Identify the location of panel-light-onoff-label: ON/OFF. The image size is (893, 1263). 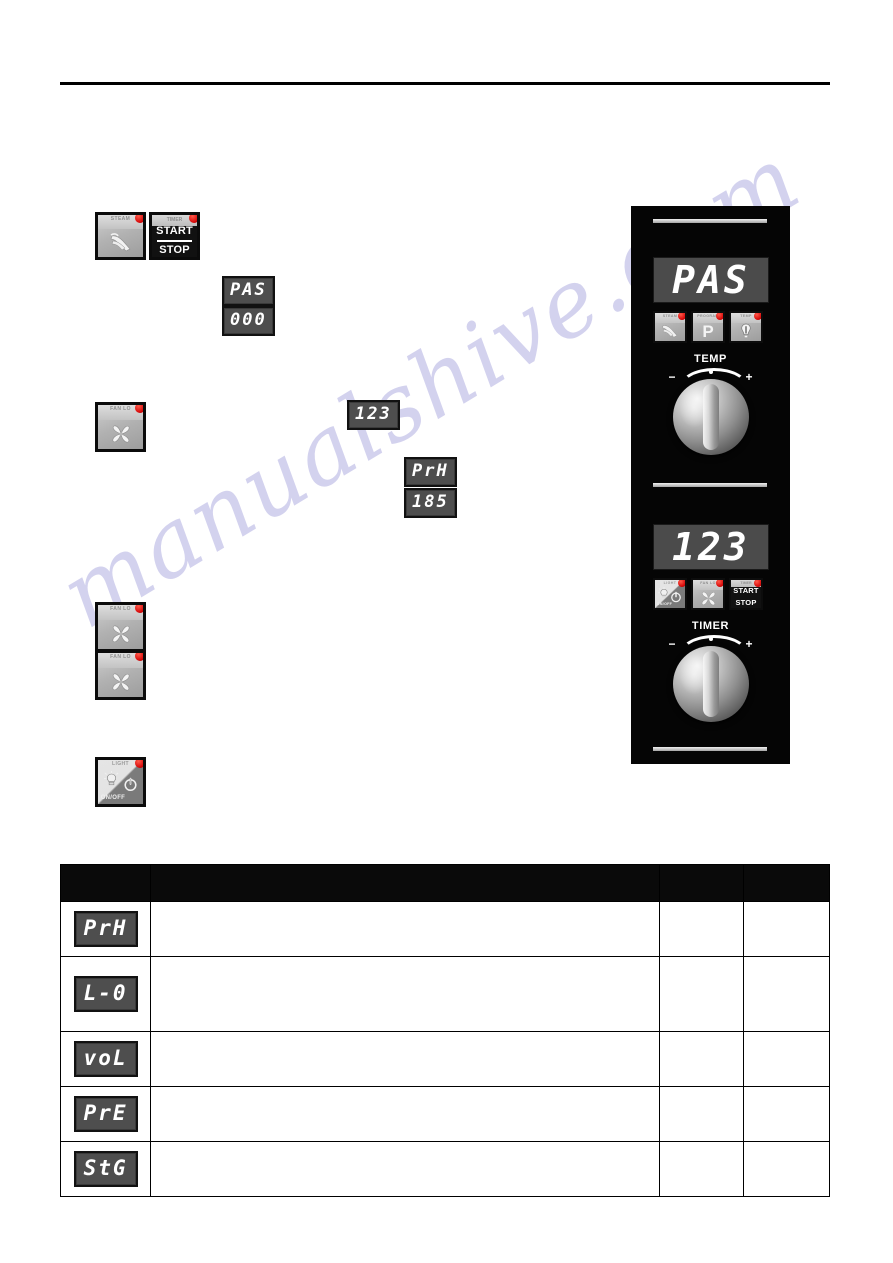
(664, 604).